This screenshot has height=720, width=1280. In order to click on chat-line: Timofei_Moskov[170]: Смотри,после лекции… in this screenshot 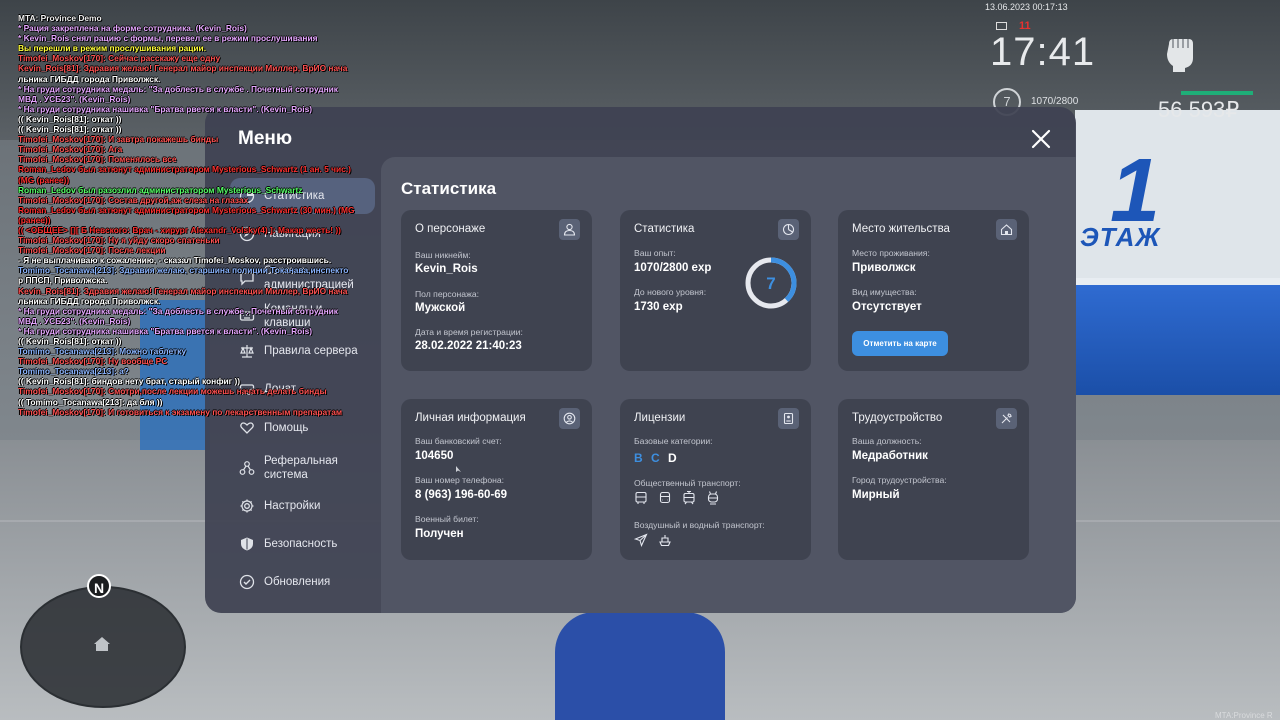, I will do `click(172, 391)`.